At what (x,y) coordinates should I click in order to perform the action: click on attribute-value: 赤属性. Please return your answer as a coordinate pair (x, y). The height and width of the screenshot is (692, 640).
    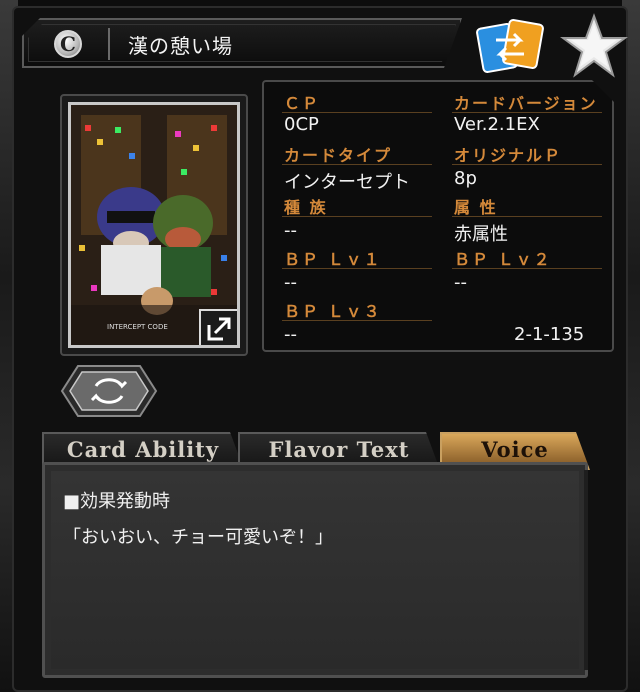
    Looking at the image, I should click on (481, 234).